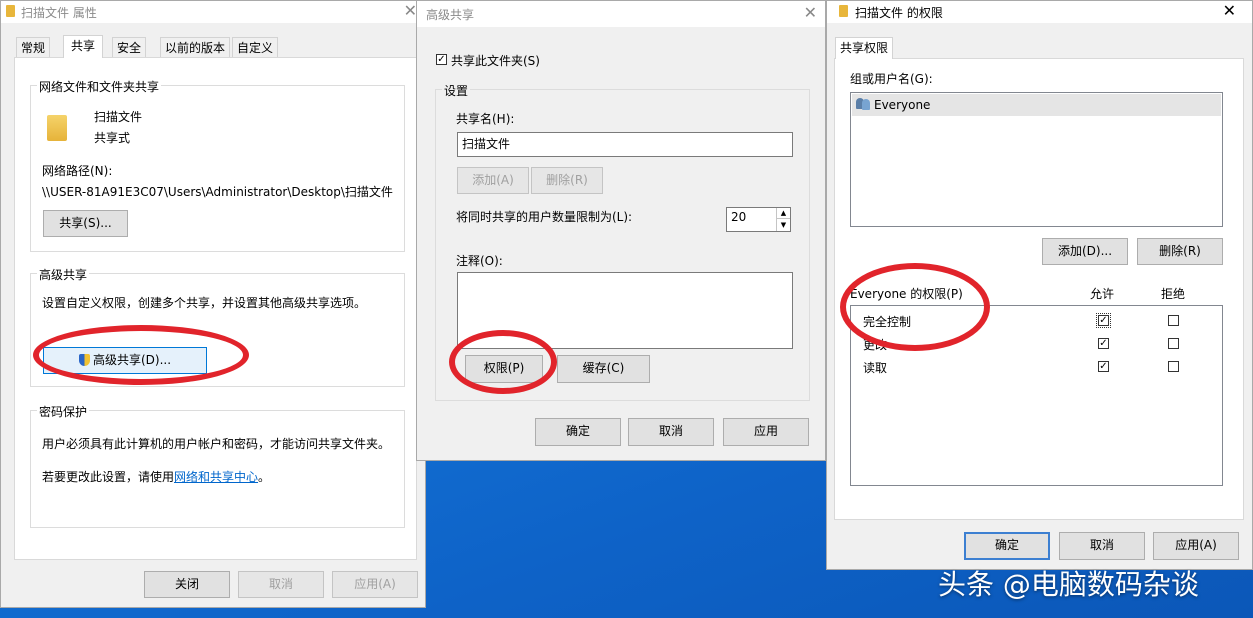  What do you see at coordinates (902, 105) in the screenshot?
I see `user-name: Everyone` at bounding box center [902, 105].